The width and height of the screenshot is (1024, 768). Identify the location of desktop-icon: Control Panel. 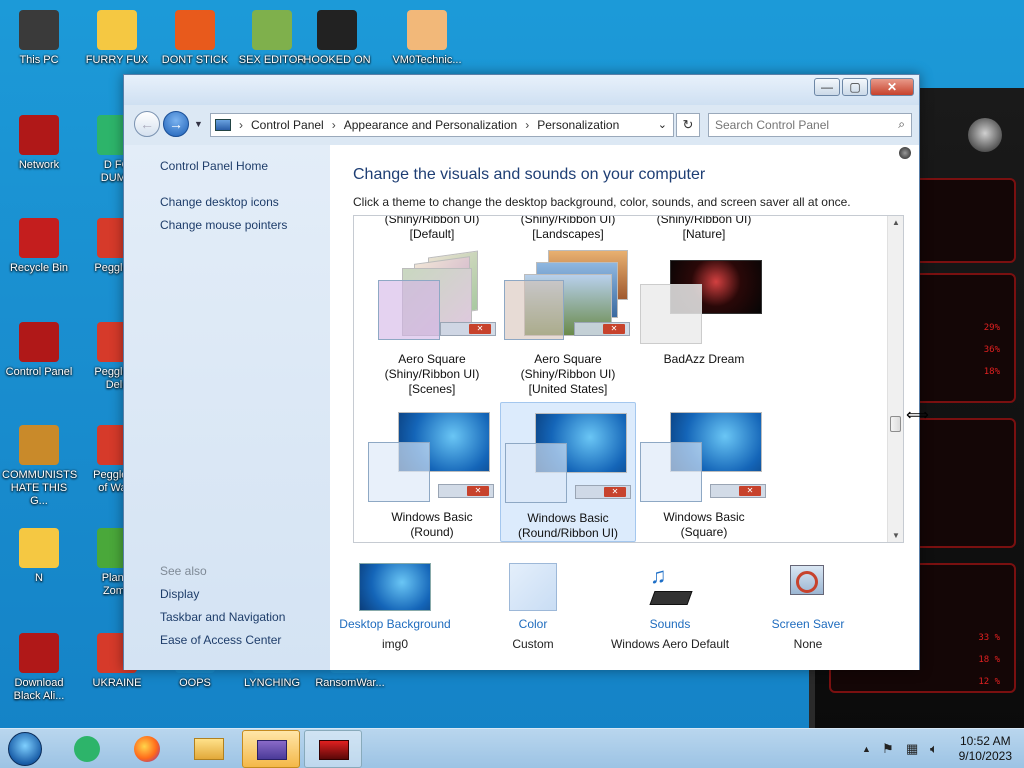
(39, 350).